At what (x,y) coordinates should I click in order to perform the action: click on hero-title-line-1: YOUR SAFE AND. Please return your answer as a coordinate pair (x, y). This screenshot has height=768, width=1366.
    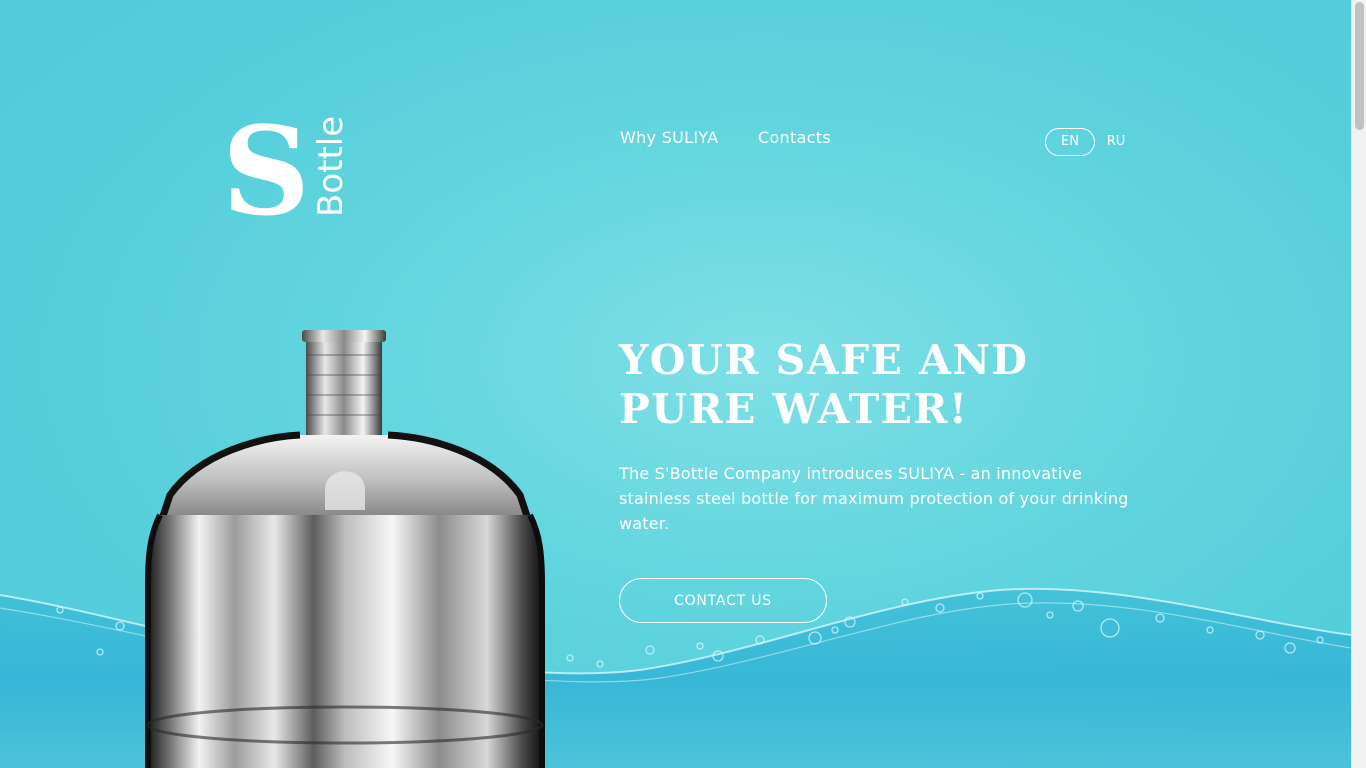
    Looking at the image, I should click on (824, 360).